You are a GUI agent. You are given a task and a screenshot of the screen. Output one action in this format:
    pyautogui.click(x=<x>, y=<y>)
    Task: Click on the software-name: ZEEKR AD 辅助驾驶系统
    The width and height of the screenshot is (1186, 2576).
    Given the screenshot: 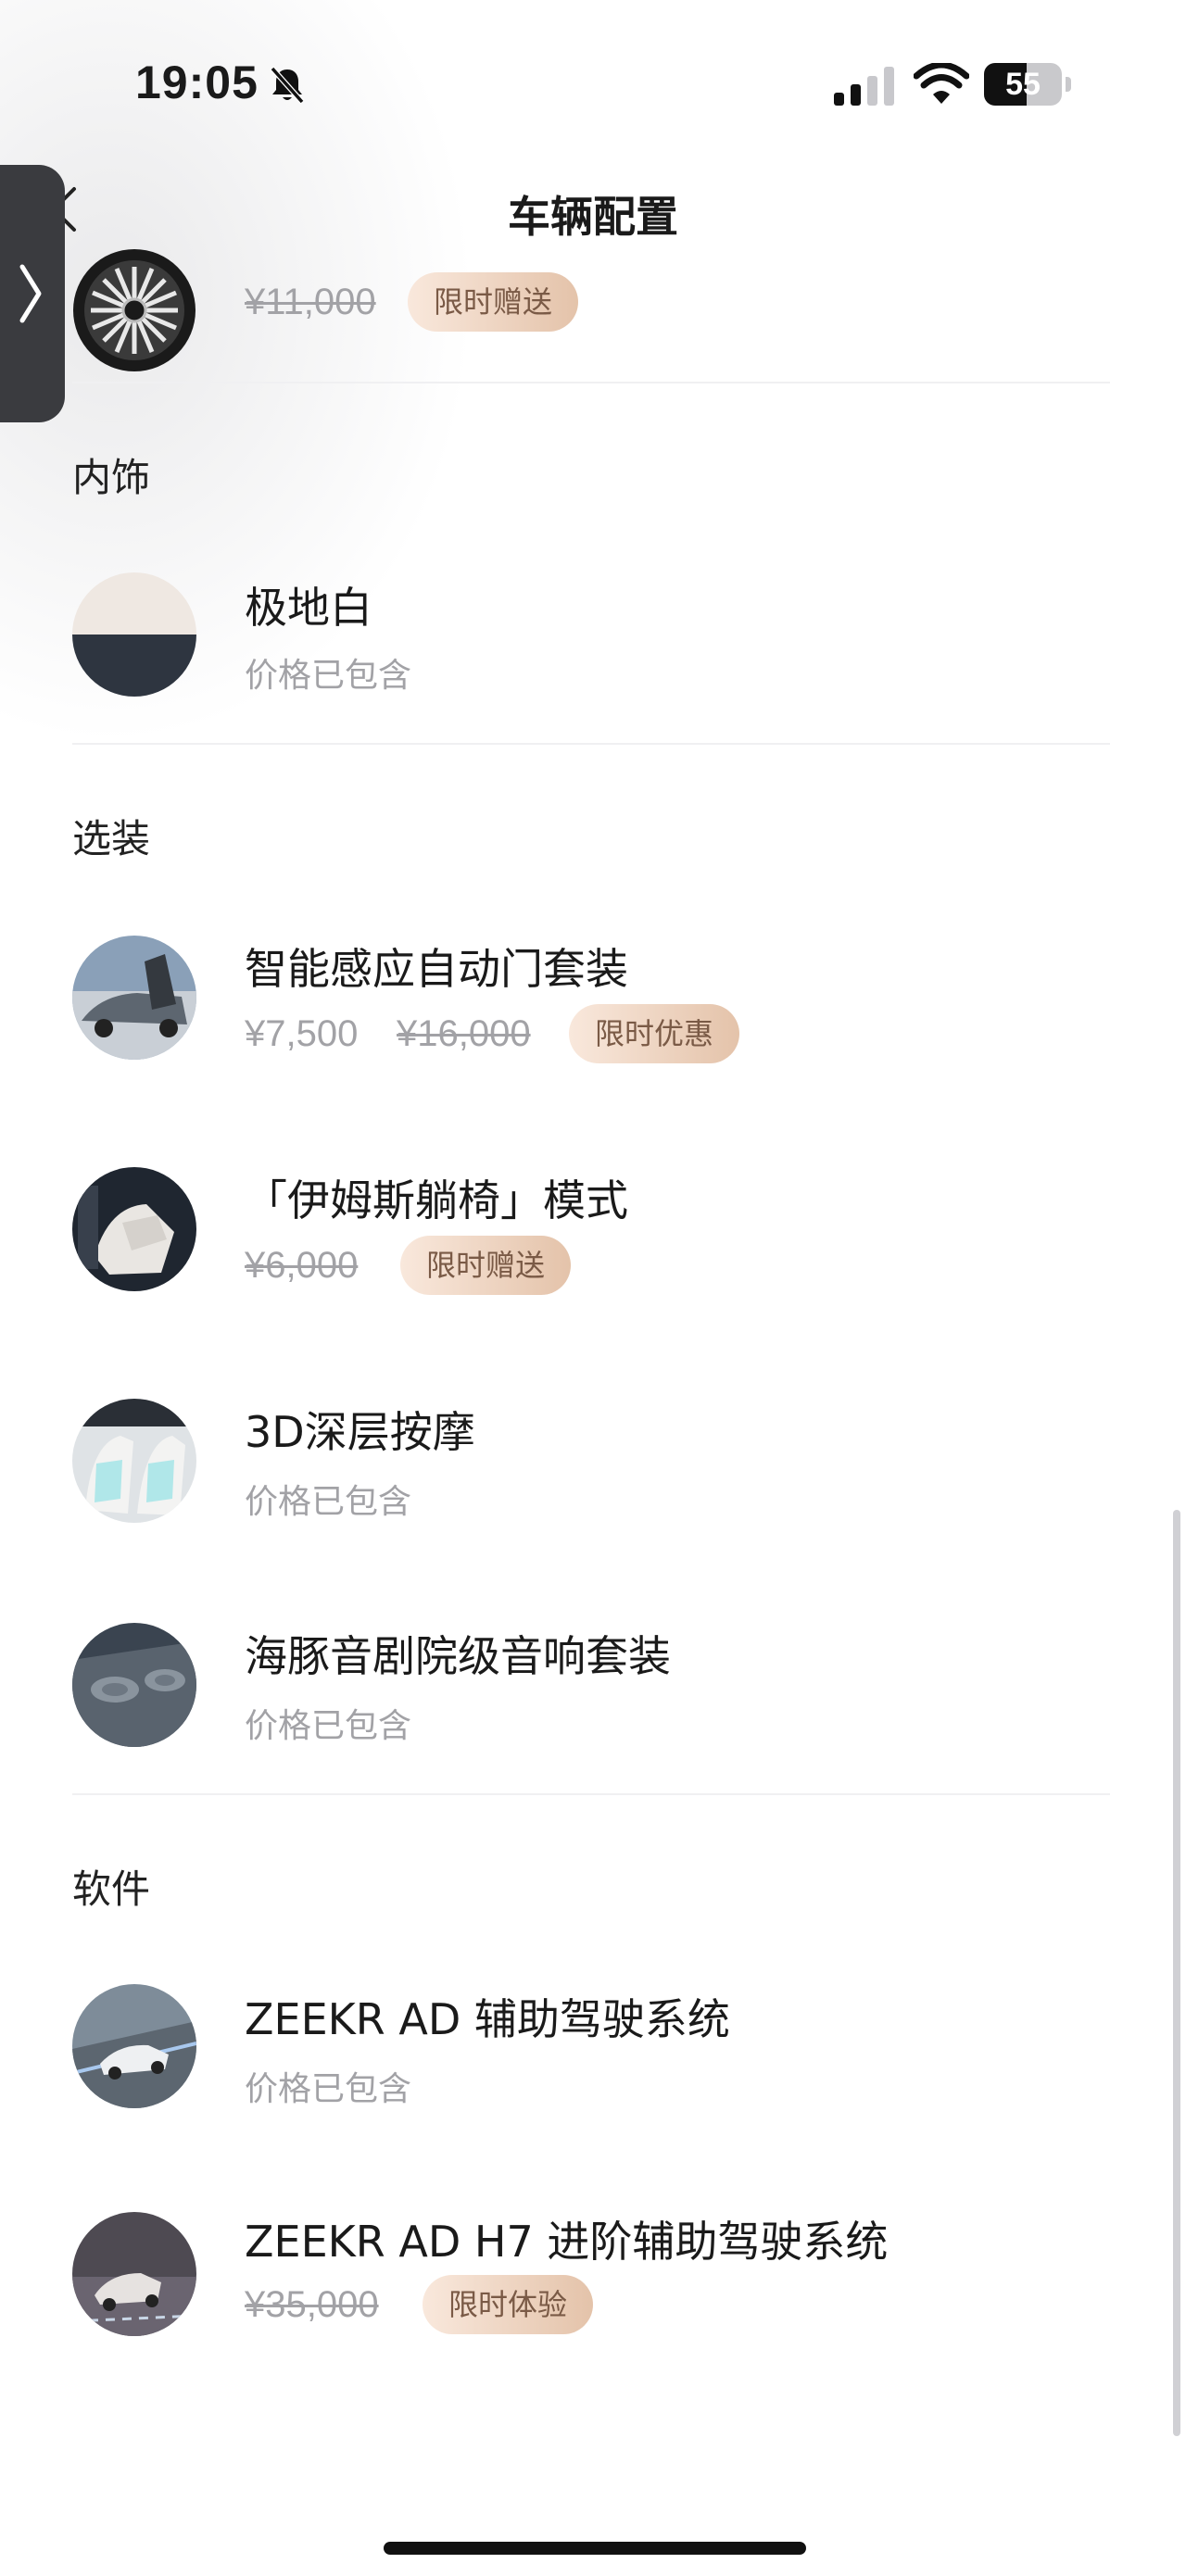 What is the action you would take?
    pyautogui.click(x=487, y=2019)
    